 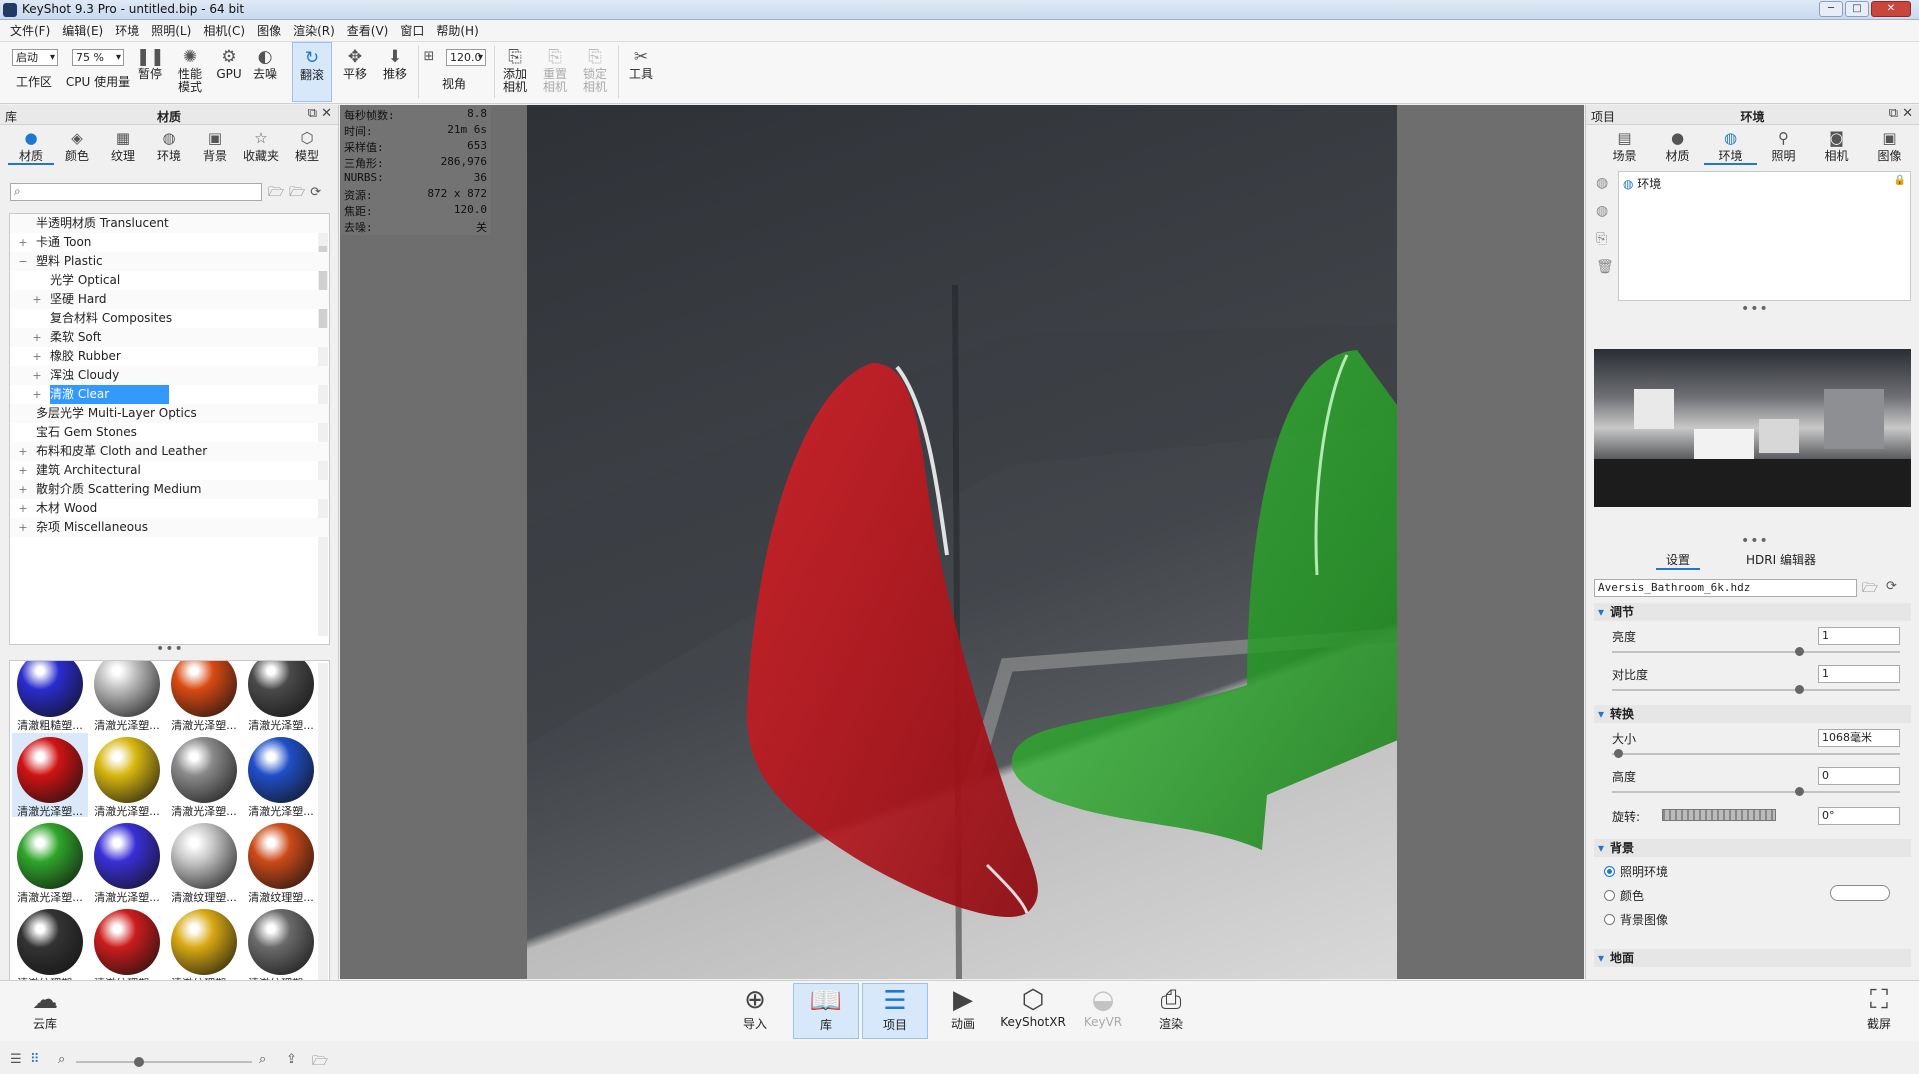 I want to click on rotation-dial, so click(x=1719, y=815).